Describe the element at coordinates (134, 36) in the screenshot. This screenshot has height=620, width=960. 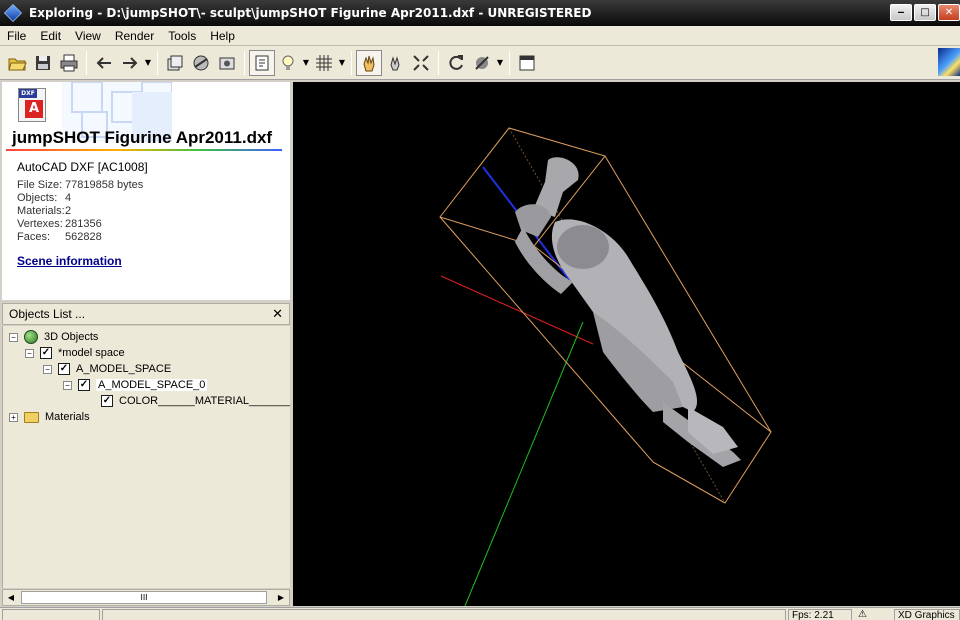
I see `menu-render: Render` at that location.